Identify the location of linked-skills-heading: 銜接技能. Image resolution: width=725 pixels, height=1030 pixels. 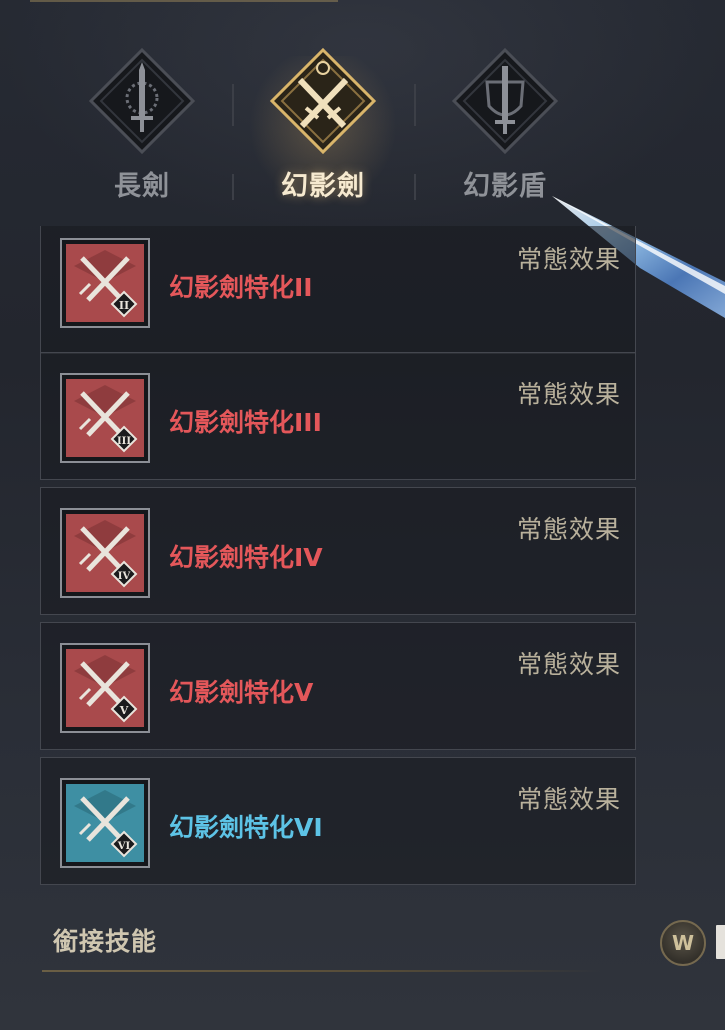
(105, 941).